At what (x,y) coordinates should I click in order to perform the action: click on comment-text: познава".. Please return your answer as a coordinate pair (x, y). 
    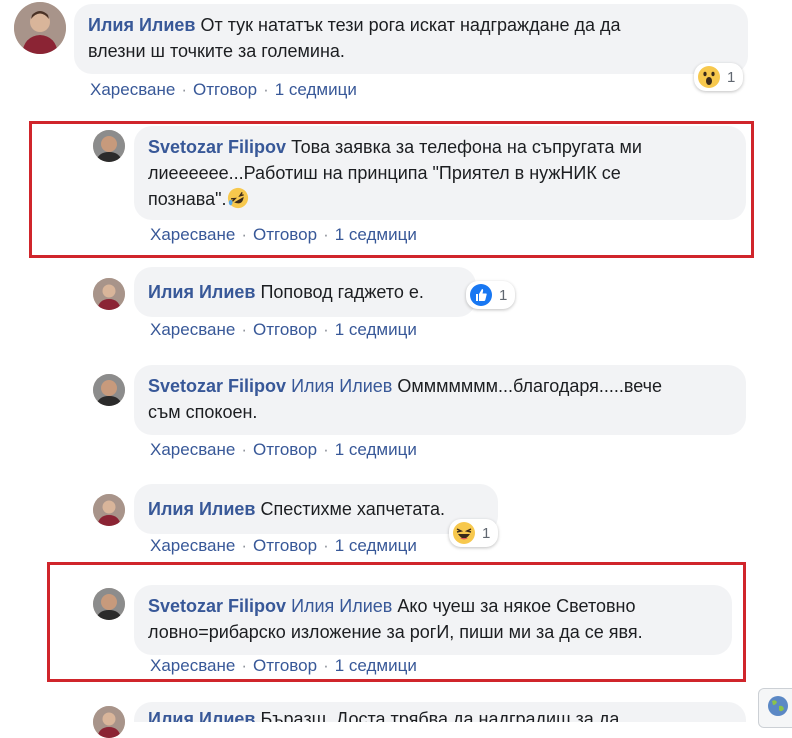
    Looking at the image, I should click on (187, 199).